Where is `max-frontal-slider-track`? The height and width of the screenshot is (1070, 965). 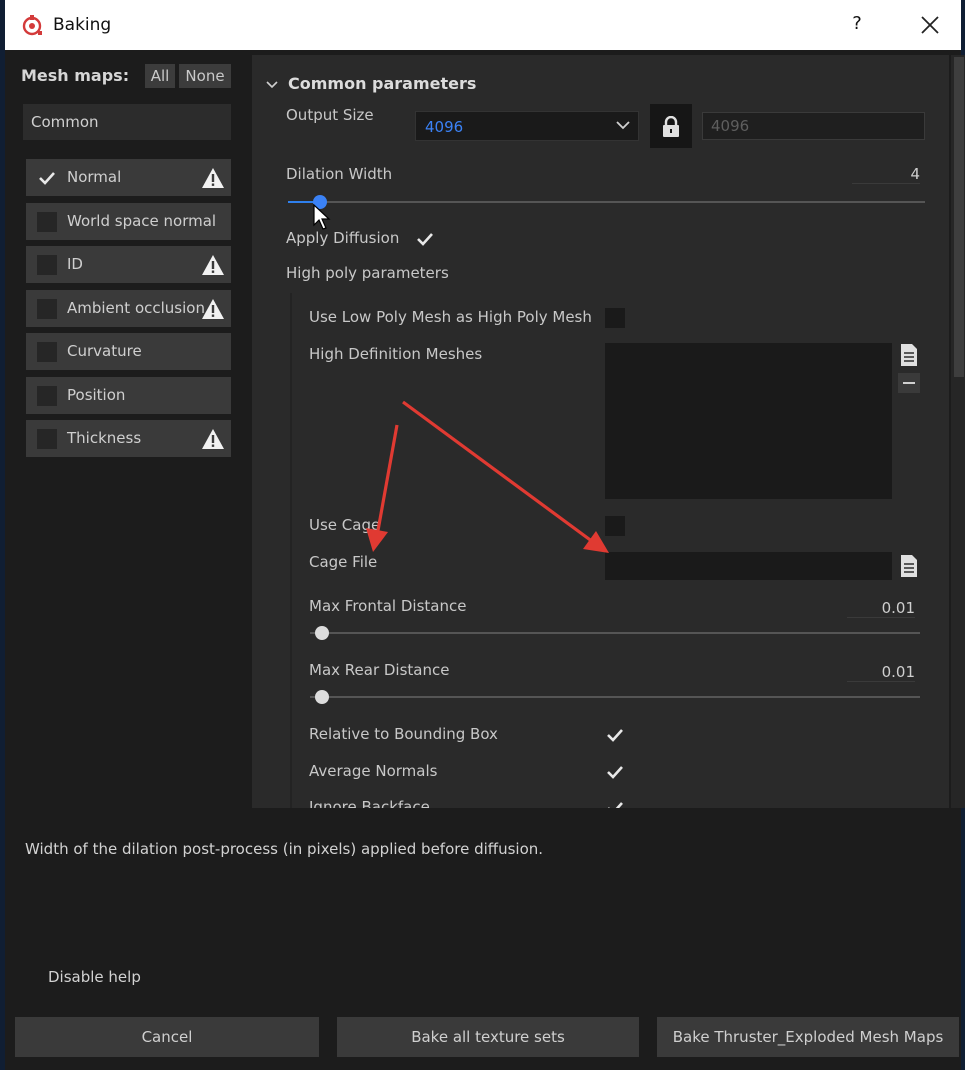 max-frontal-slider-track is located at coordinates (615, 633).